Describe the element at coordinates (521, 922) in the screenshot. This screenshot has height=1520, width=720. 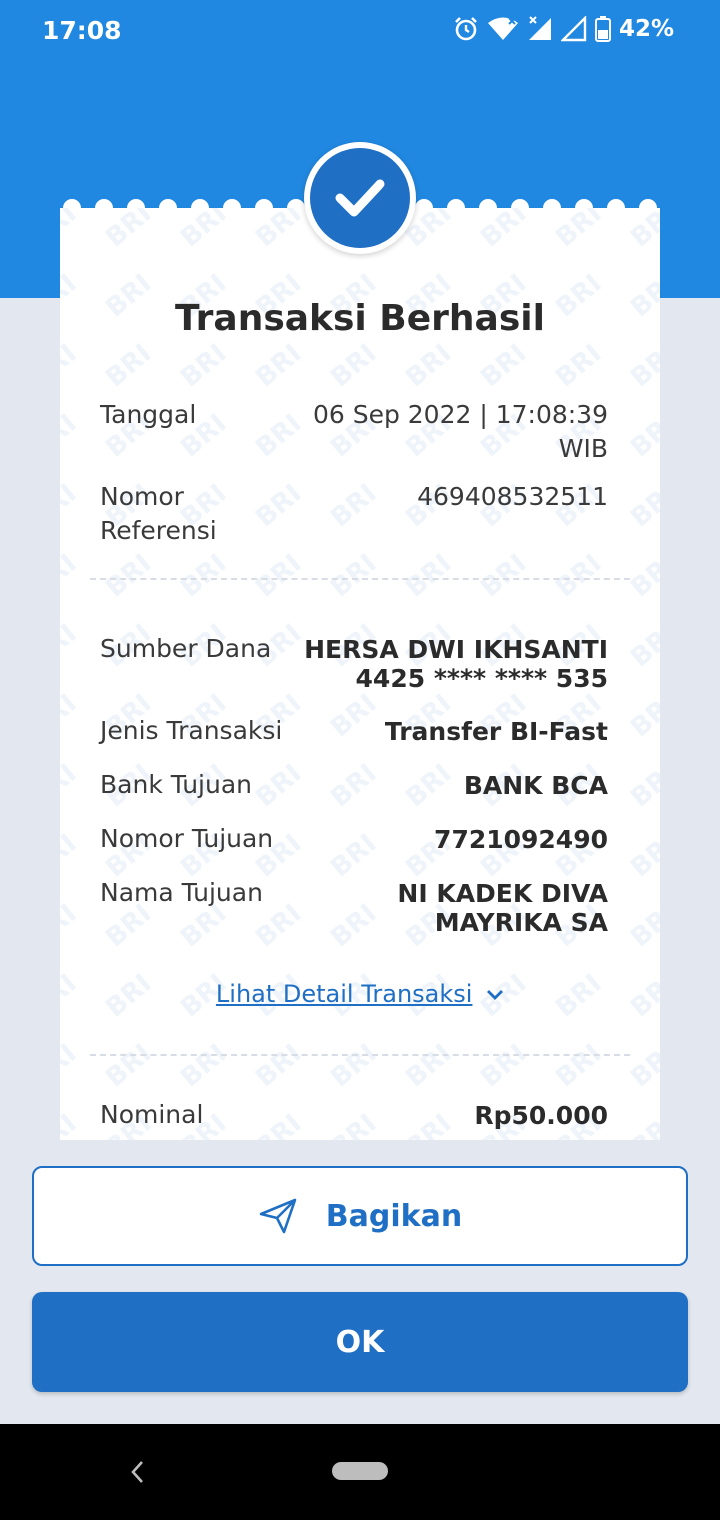
I see `destination-name-line2: MAYRIKA SA` at that location.